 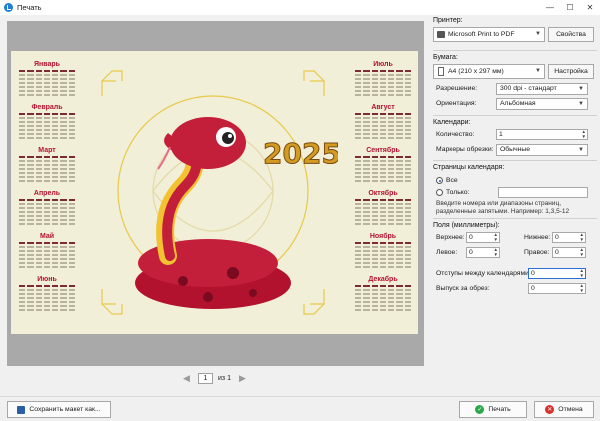 I want to click on margin-left-input: 0 ▲ ▼, so click(x=483, y=252).